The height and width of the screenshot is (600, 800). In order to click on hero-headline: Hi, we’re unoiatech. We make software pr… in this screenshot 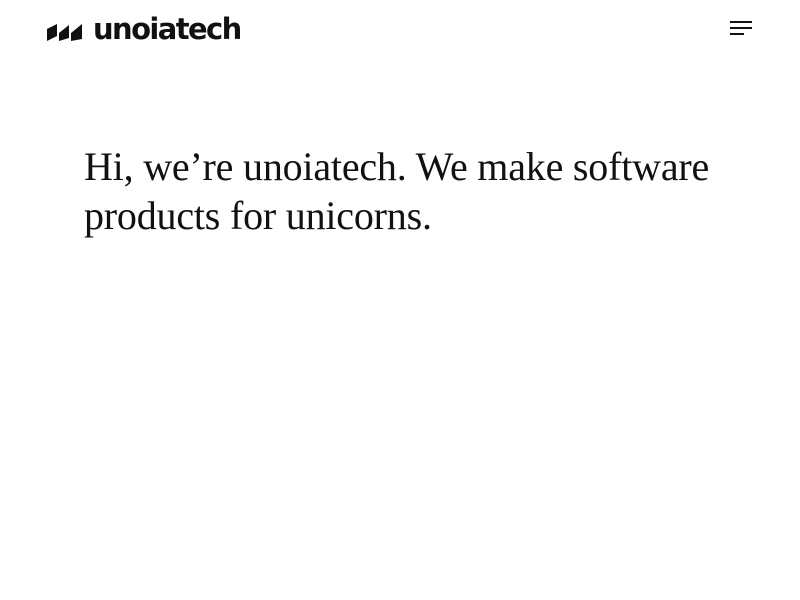, I will do `click(397, 191)`.